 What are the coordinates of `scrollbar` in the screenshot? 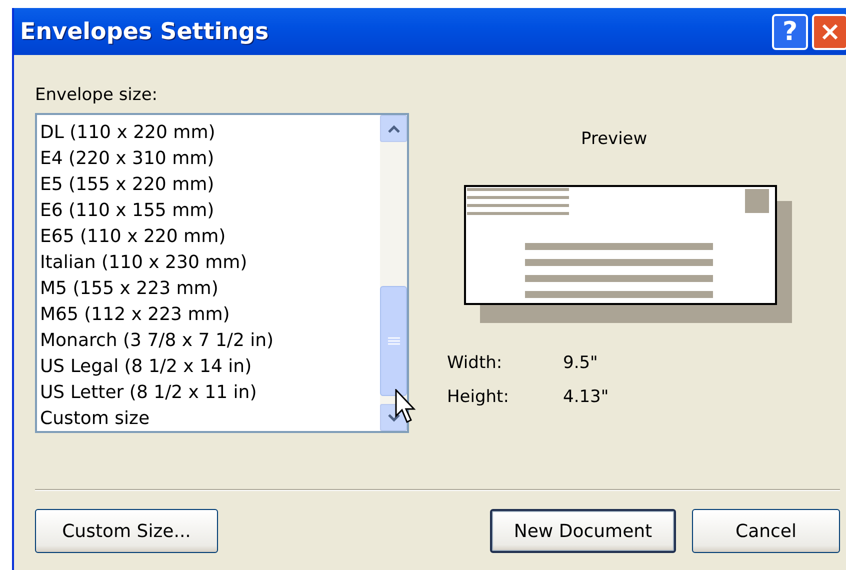 It's located at (393, 273).